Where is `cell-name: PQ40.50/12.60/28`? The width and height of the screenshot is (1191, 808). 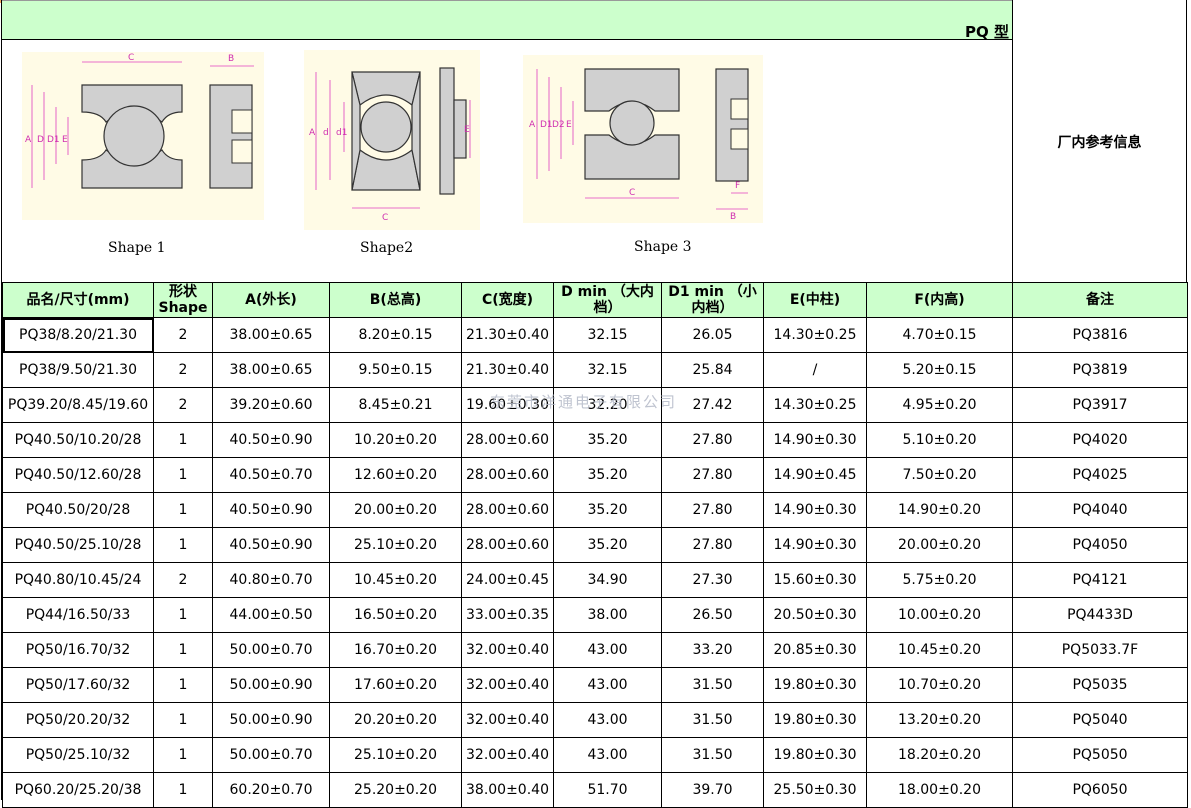 cell-name: PQ40.50/12.60/28 is located at coordinates (78, 475).